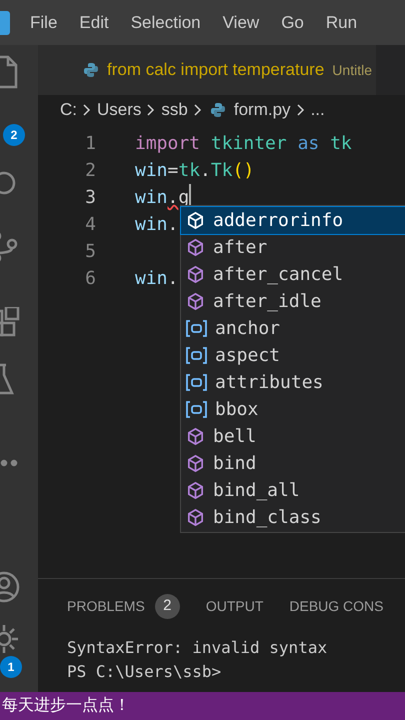 The width and height of the screenshot is (405, 720). What do you see at coordinates (293, 436) in the screenshot?
I see `suggestion-item: bell` at bounding box center [293, 436].